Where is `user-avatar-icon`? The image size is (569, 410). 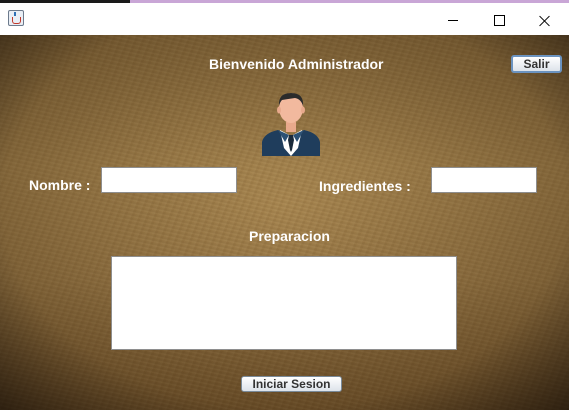
user-avatar-icon is located at coordinates (291, 124).